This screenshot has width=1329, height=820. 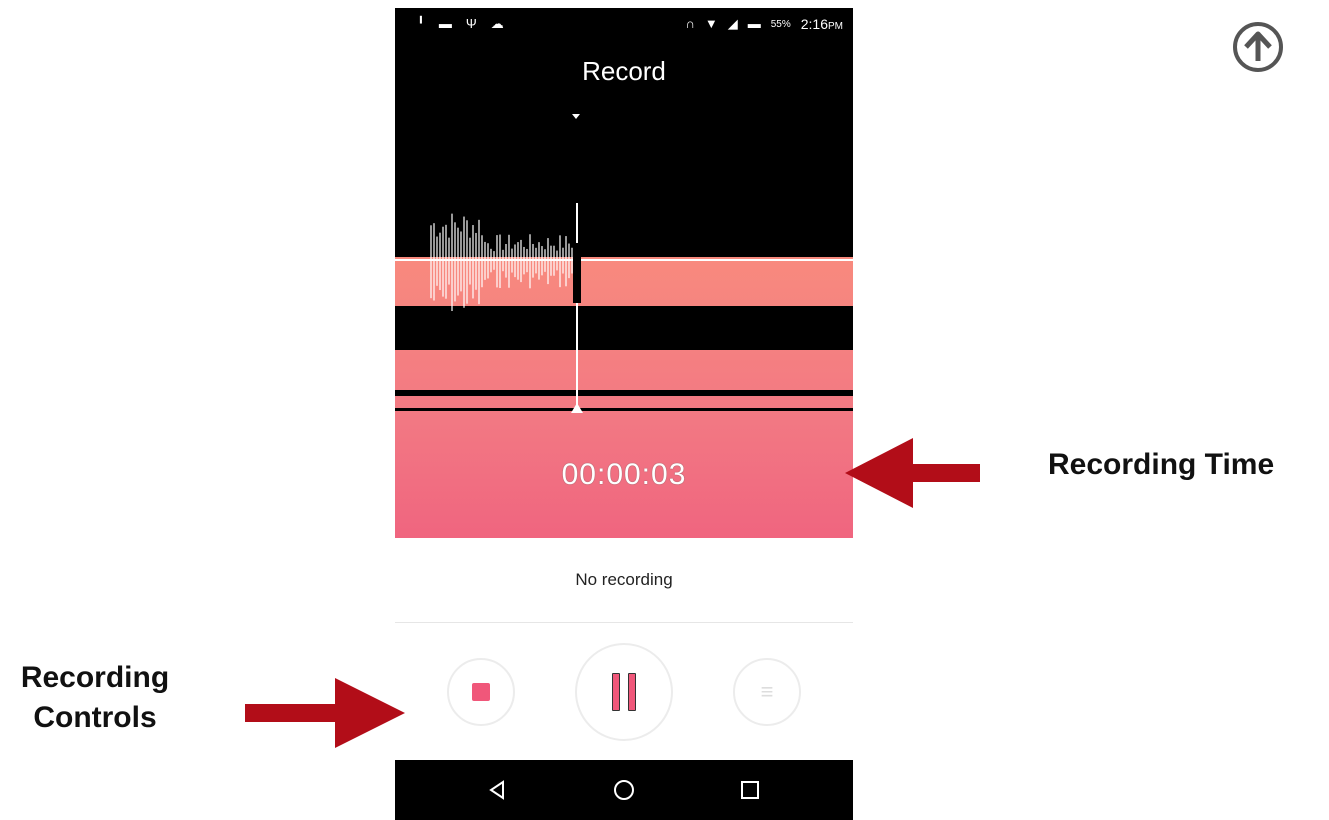 I want to click on battery-percent: 55%, so click(x=780, y=24).